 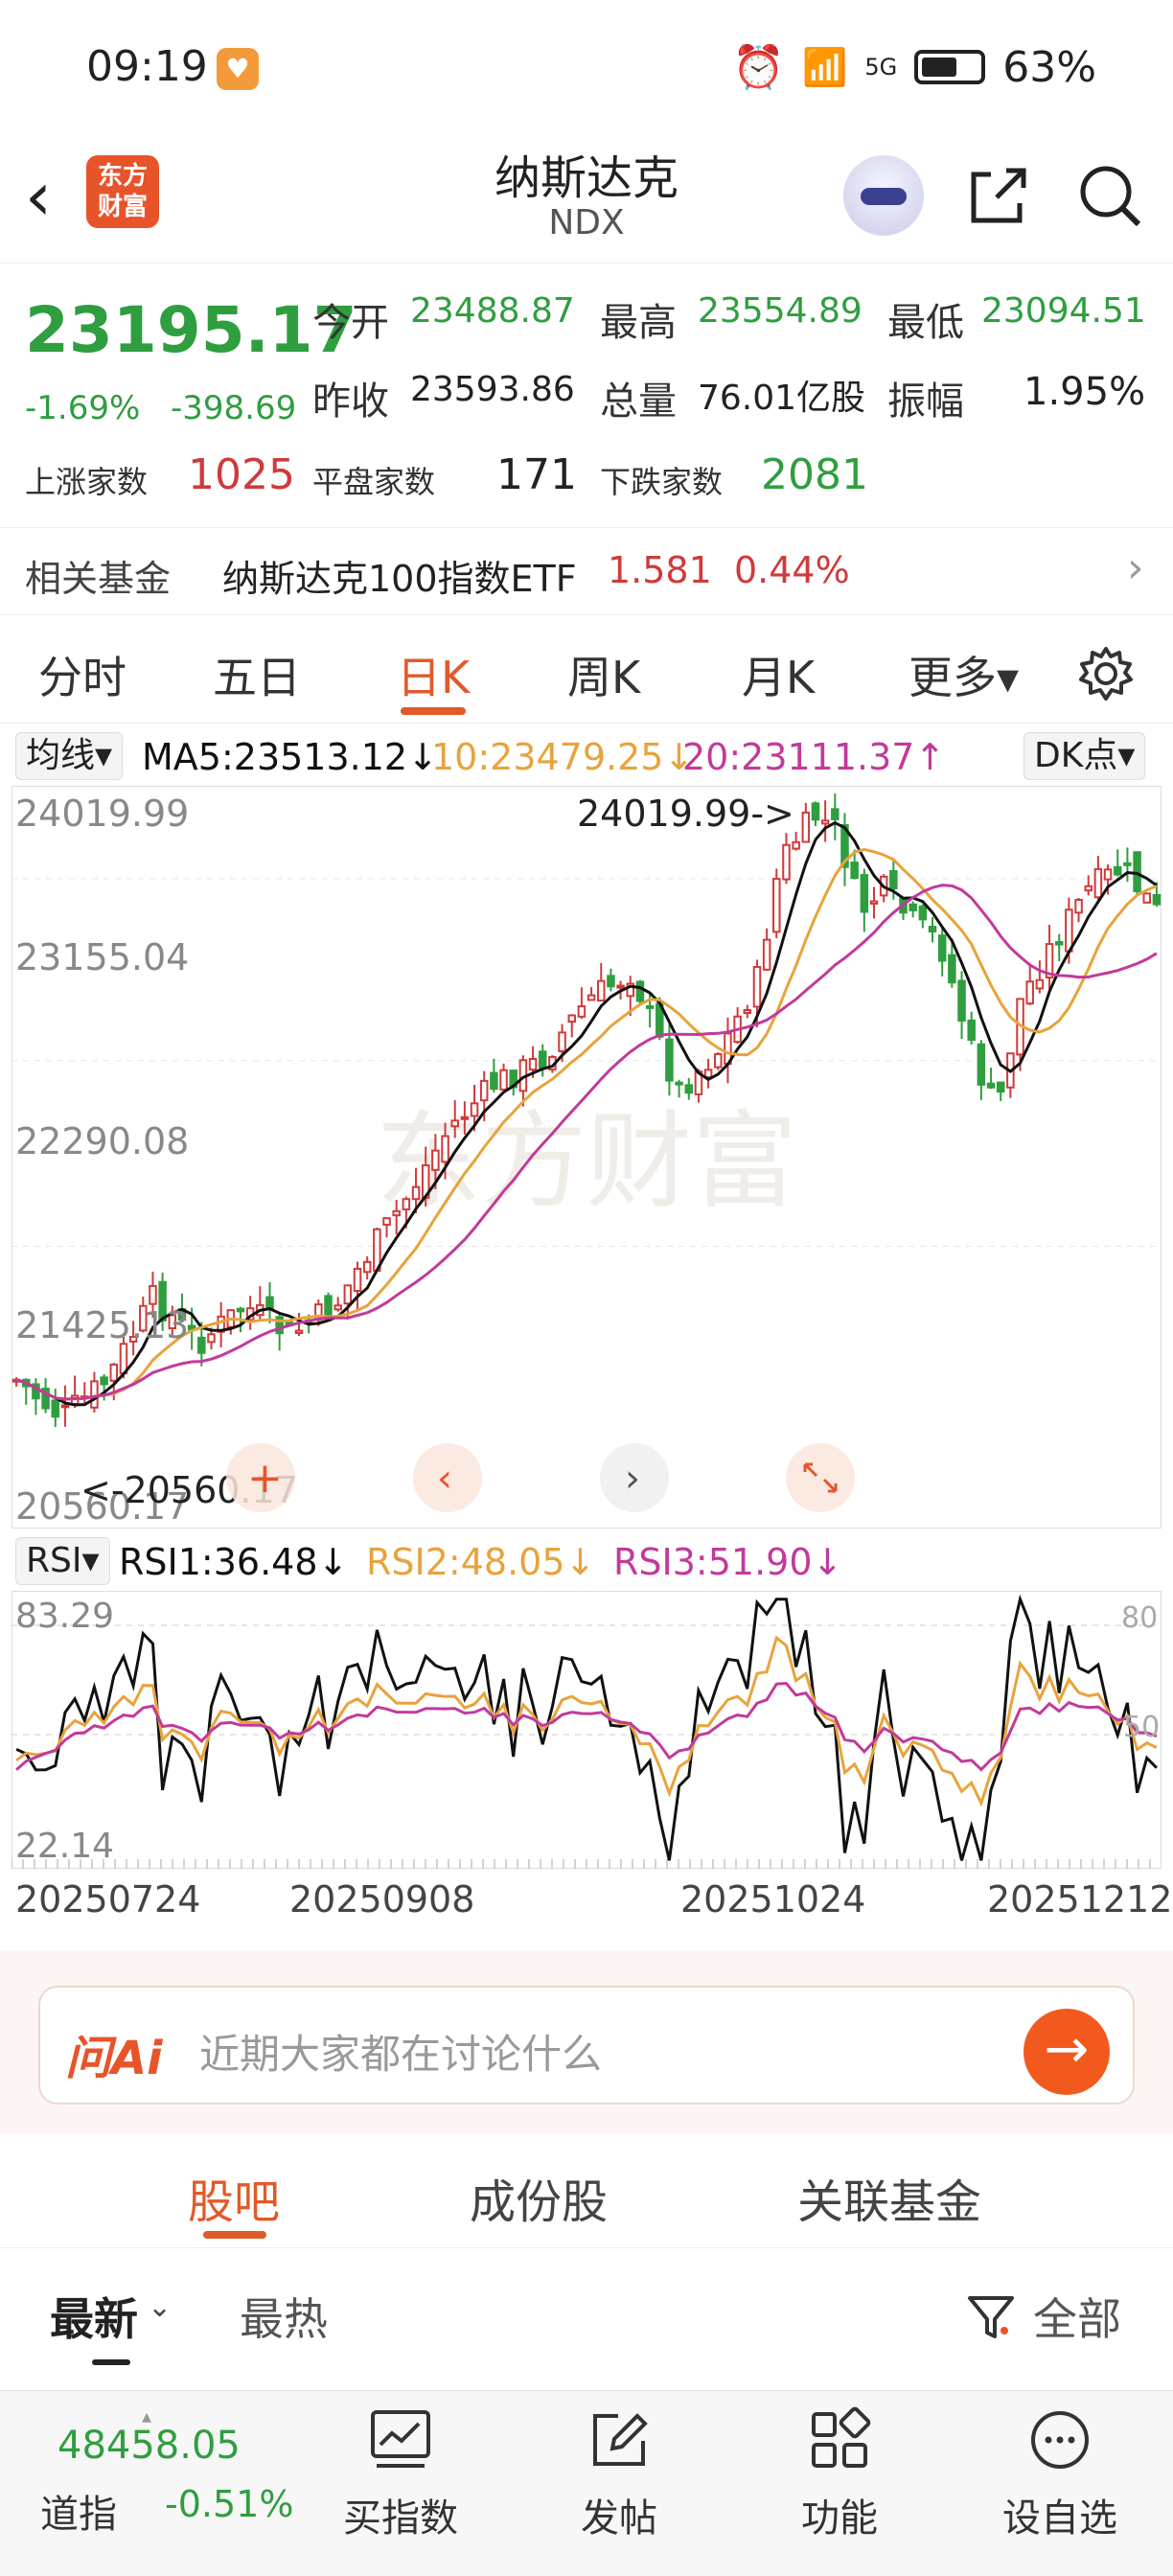 What do you see at coordinates (889, 2197) in the screenshot?
I see `tab-related-funds: 关联基金` at bounding box center [889, 2197].